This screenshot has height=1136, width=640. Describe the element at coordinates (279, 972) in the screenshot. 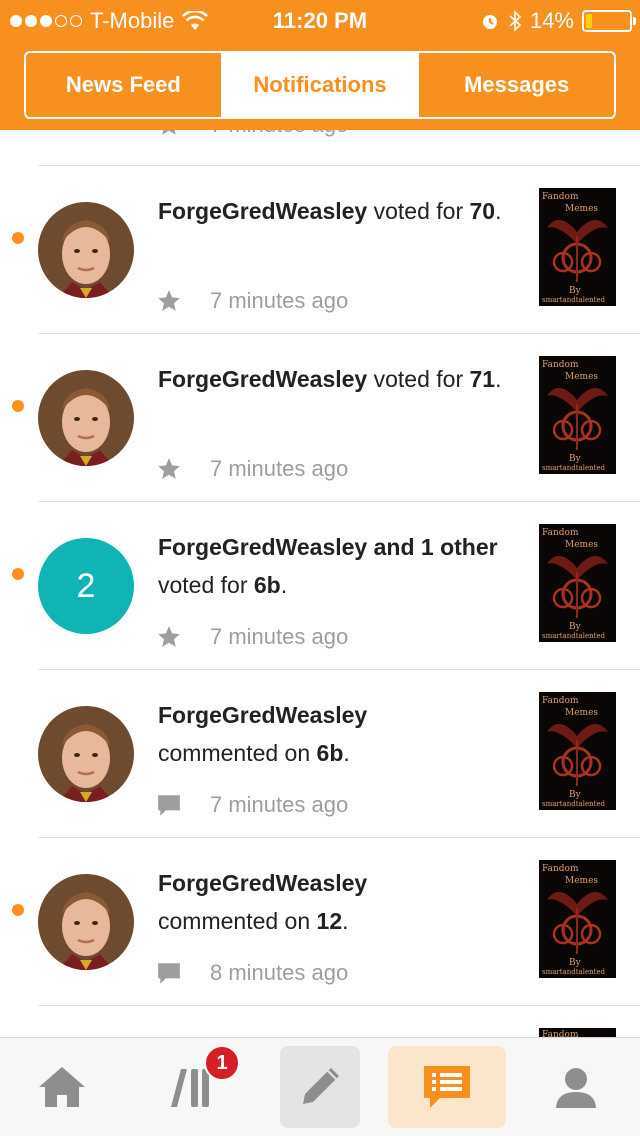

I see `notification-time: 8 minutes ago` at that location.